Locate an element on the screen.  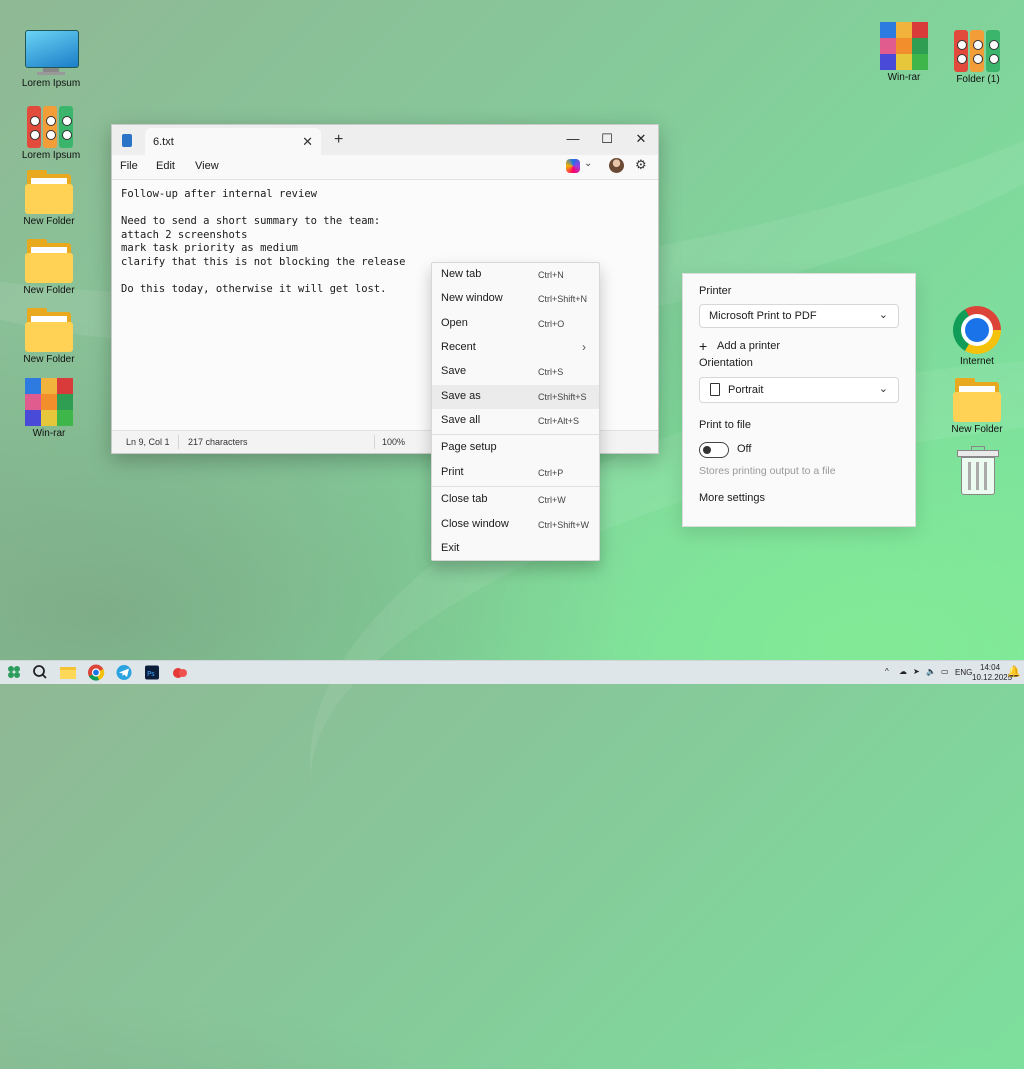
app-icon is located at coordinates (180, 672).